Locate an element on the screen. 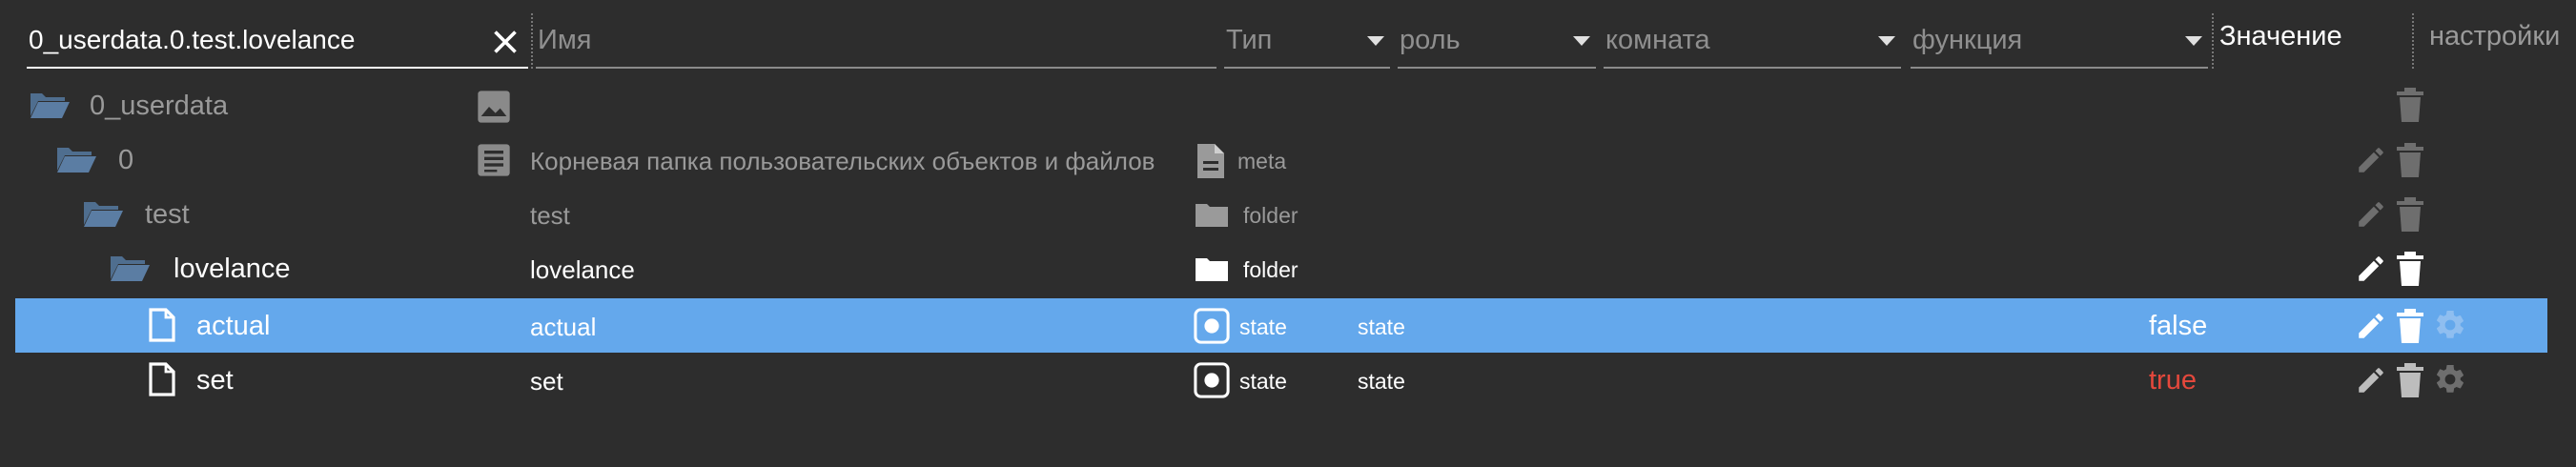 The width and height of the screenshot is (2576, 467). name-filter-placeholder: Имя is located at coordinates (565, 40).